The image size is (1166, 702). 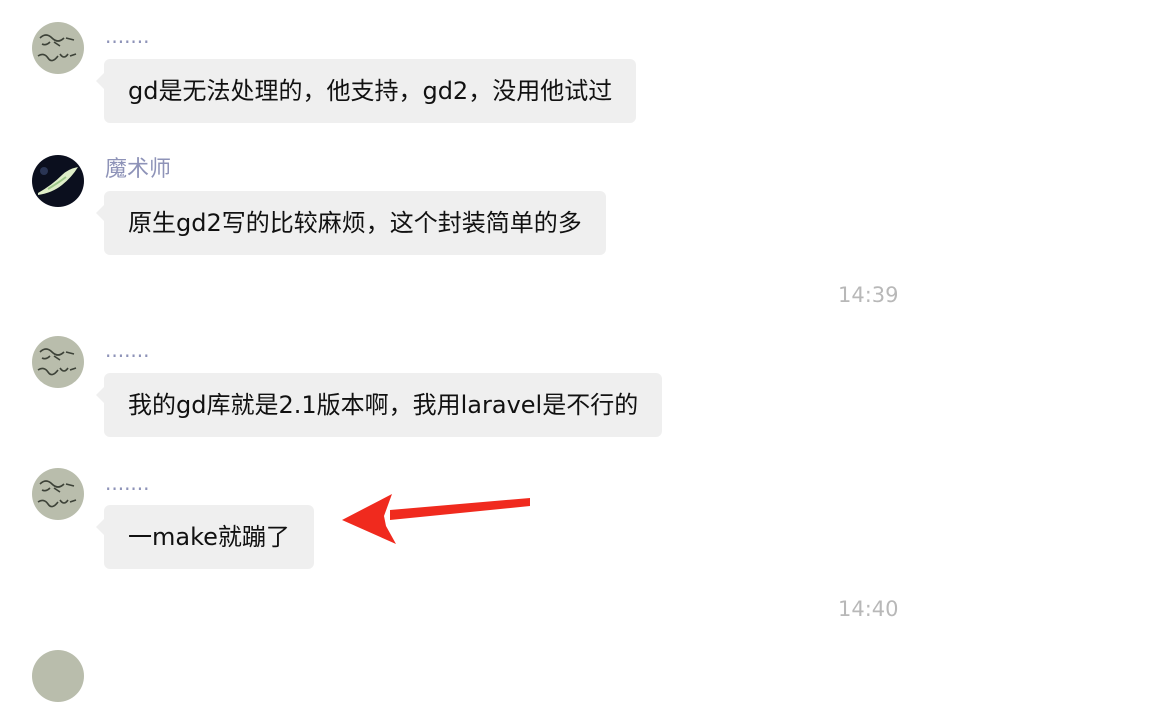 What do you see at coordinates (379, 405) in the screenshot?
I see `message-bubble: 我的gd库就是2.1版本啊，我用laravel是不行的` at bounding box center [379, 405].